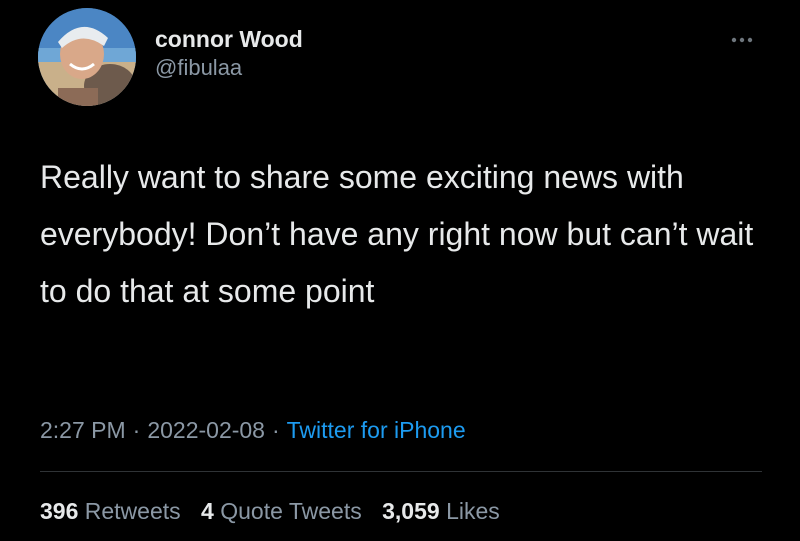 This screenshot has width=800, height=541. Describe the element at coordinates (206, 430) in the screenshot. I see `tweet-date: 2022-02-08` at that location.